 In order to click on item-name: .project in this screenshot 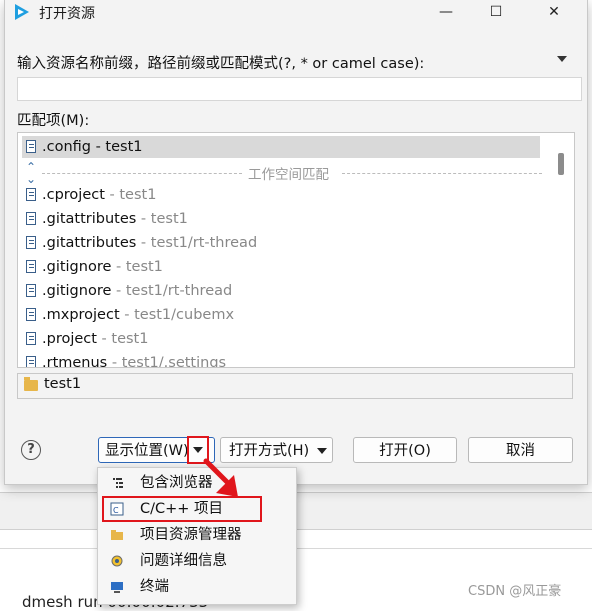, I will do `click(69, 339)`.